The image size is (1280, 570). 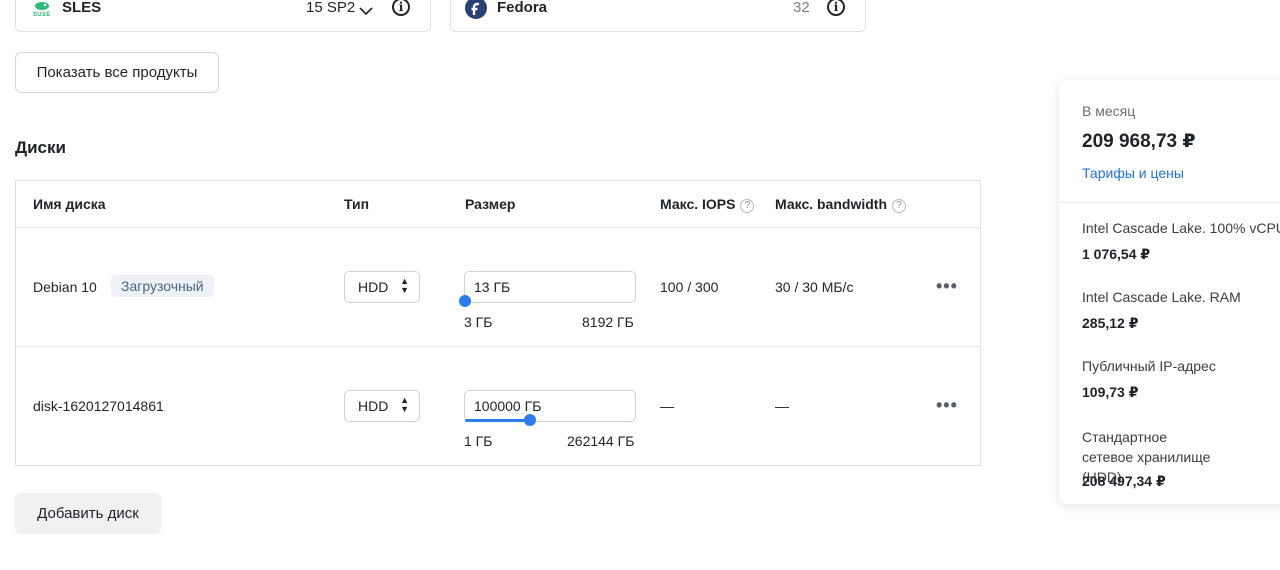 I want to click on period-label: В месяц, so click(x=1109, y=111).